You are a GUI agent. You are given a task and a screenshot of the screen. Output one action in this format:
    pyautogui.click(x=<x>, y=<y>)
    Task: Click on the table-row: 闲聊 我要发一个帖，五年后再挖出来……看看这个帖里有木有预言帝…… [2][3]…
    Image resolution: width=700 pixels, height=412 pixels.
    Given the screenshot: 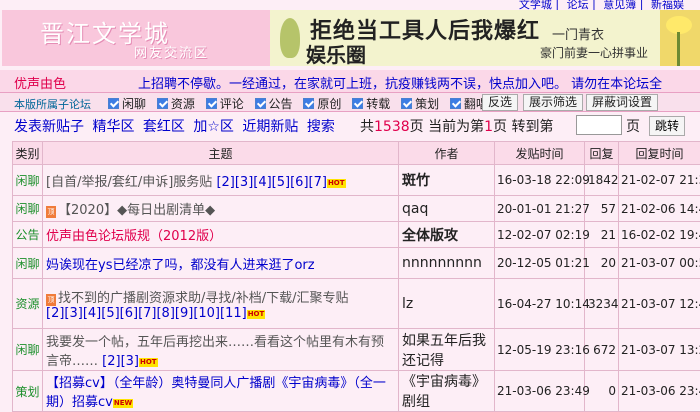 What is the action you would take?
    pyautogui.click(x=356, y=349)
    